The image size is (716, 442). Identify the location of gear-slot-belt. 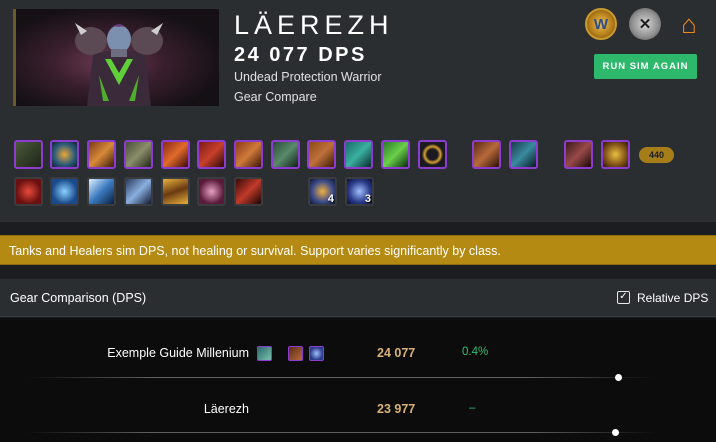
(285, 154).